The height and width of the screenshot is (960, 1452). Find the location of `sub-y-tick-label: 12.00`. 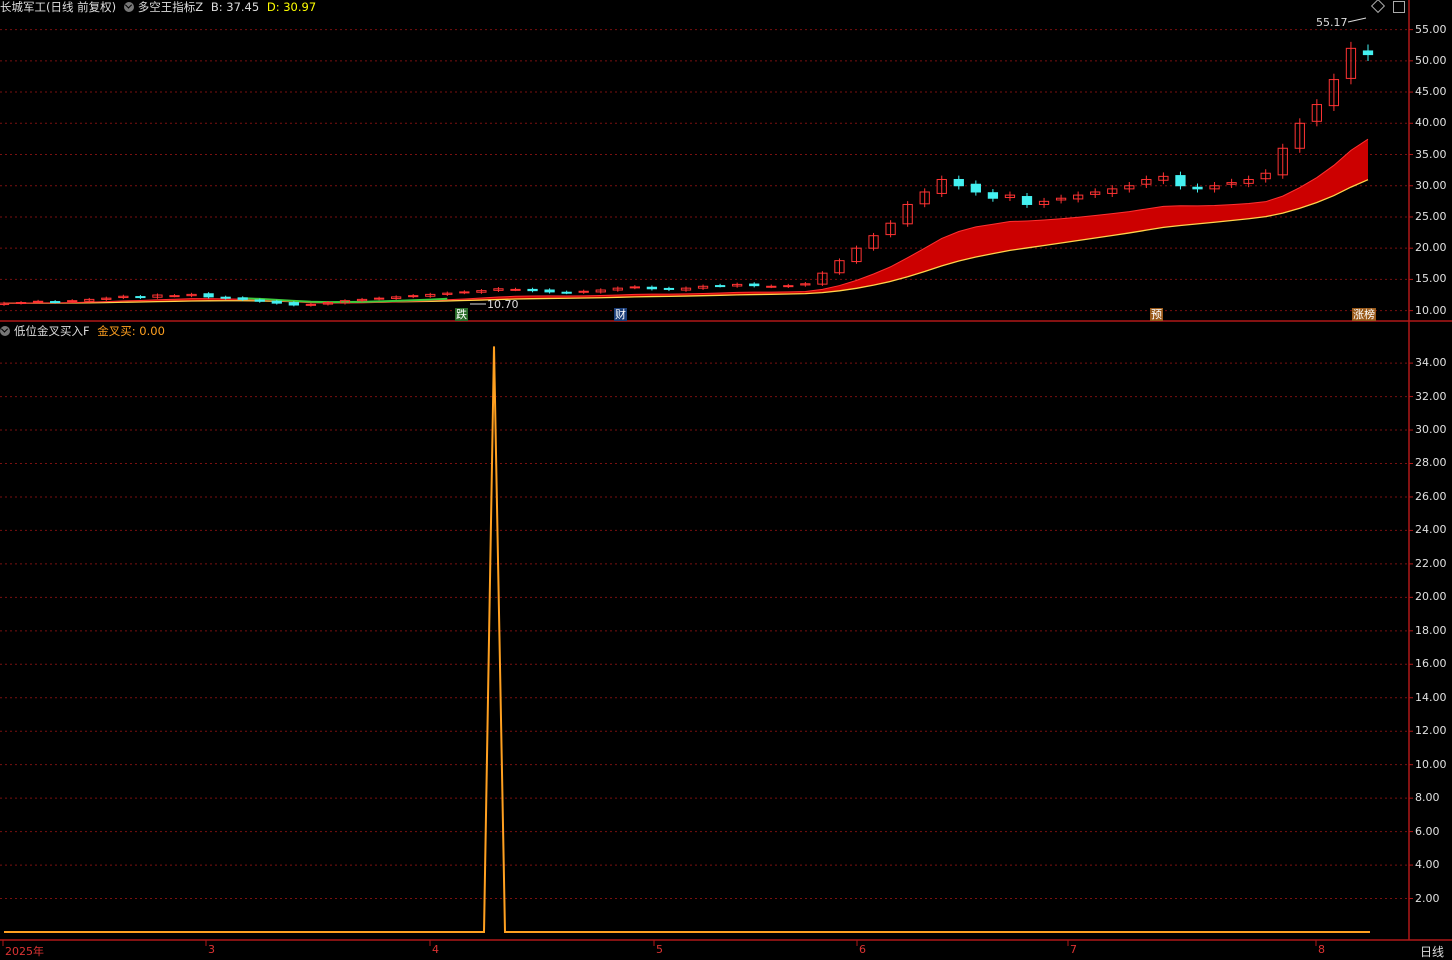

sub-y-tick-label: 12.00 is located at coordinates (1431, 731).